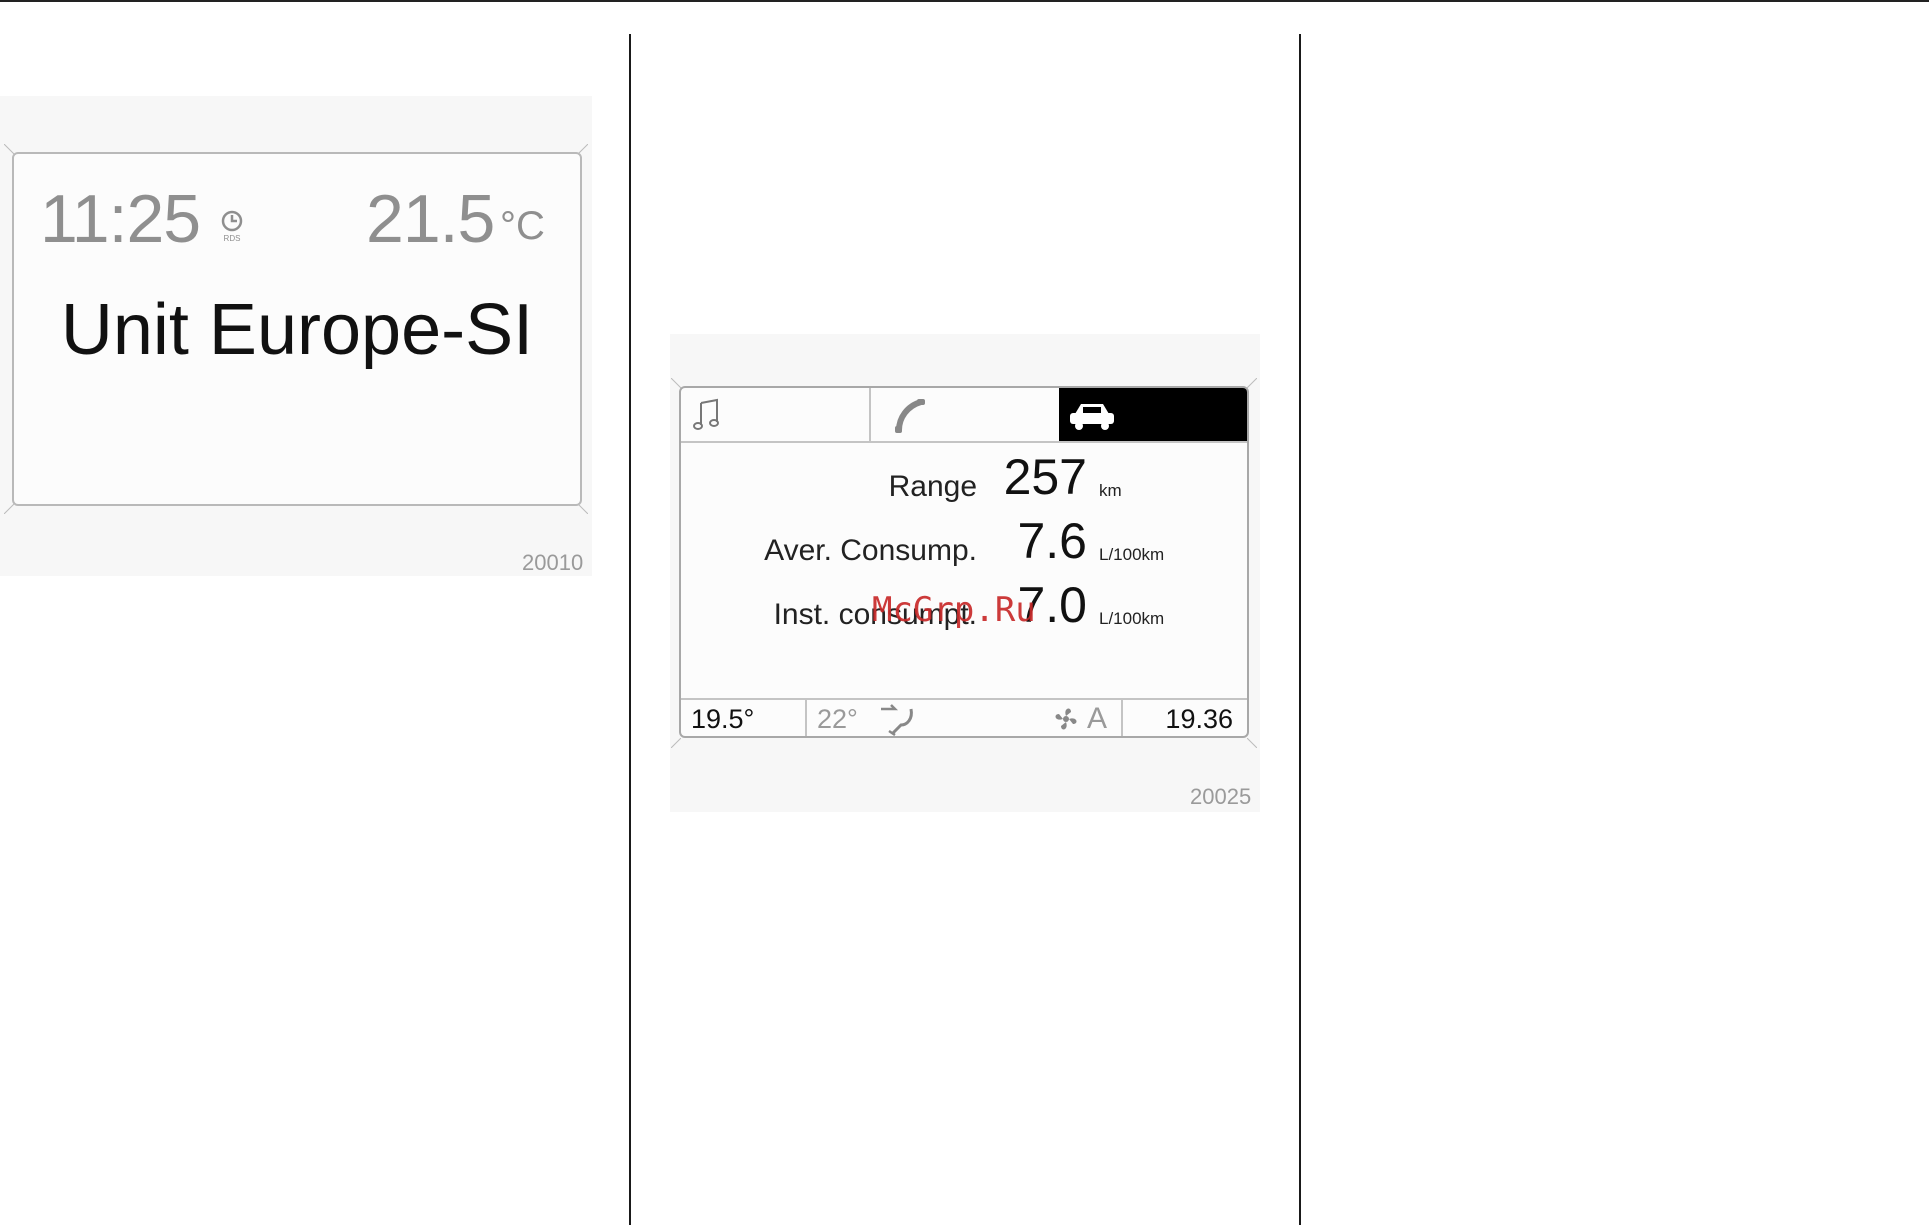 This screenshot has height=1225, width=1929. What do you see at coordinates (964, 717) in the screenshot?
I see `climate-status-bar: 19.5° 22° A 19.36` at bounding box center [964, 717].